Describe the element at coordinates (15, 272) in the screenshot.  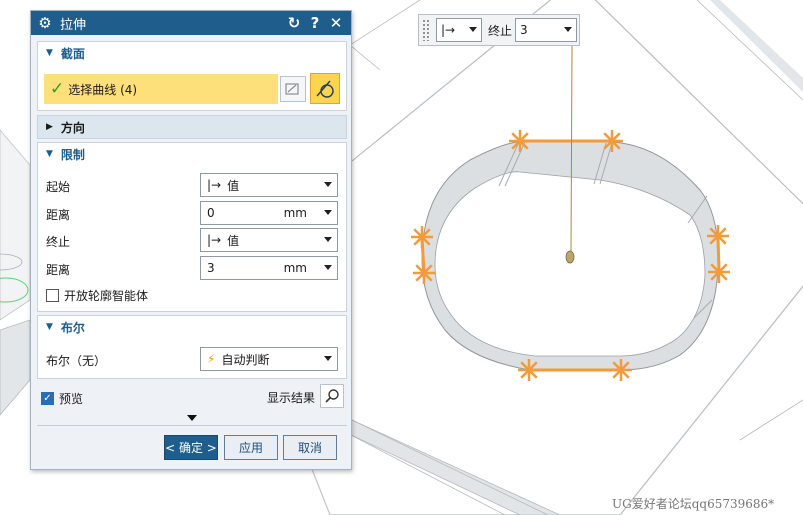
I see `background-part-left` at that location.